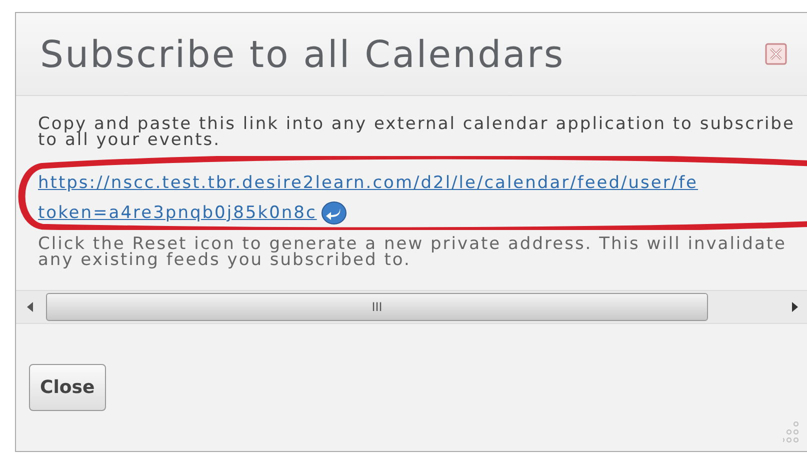 This screenshot has width=807, height=453. Describe the element at coordinates (303, 54) in the screenshot. I see `dialog-title: Subscribe to all Calendars` at that location.